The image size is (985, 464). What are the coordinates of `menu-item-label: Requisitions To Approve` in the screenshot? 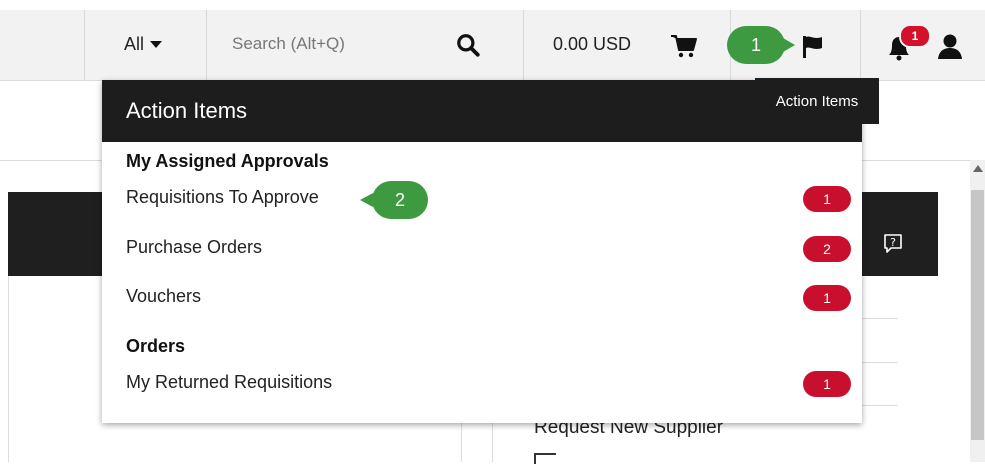 It's located at (222, 197).